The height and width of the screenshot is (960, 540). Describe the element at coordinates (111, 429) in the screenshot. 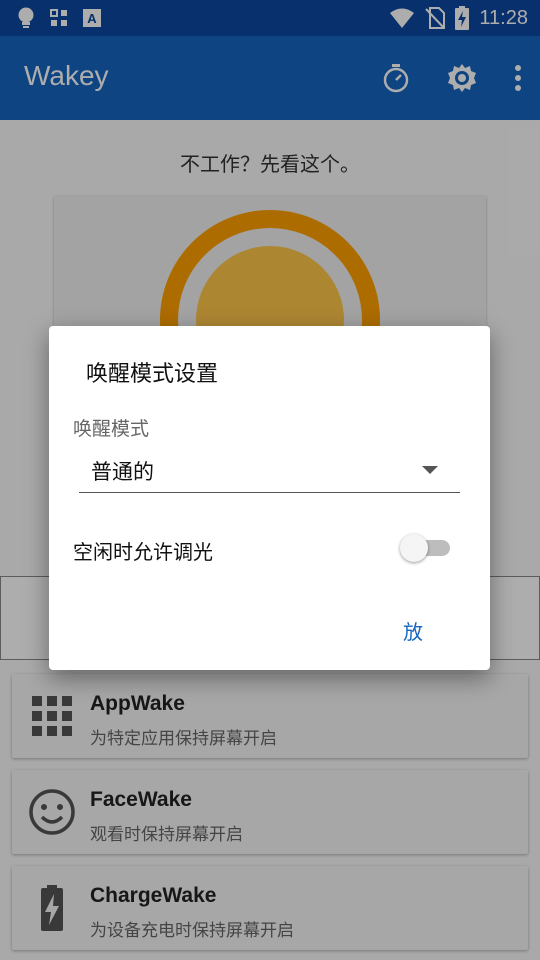

I see `wake-mode-label: 唤醒模式` at that location.